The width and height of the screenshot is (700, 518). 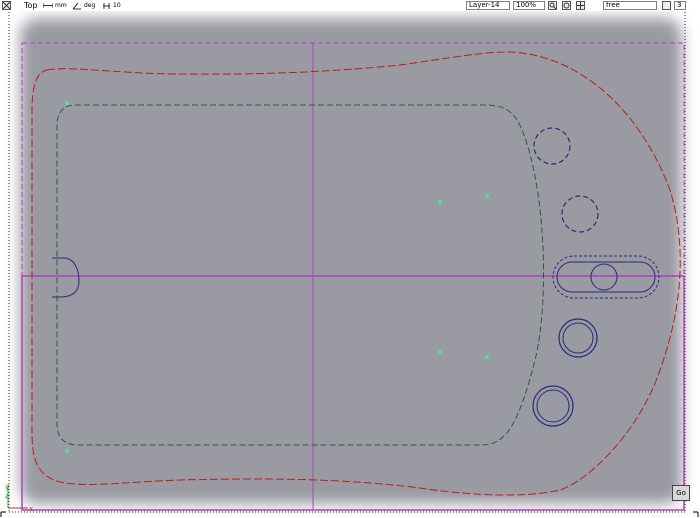 I want to click on close-view-icon, so click(x=6, y=5).